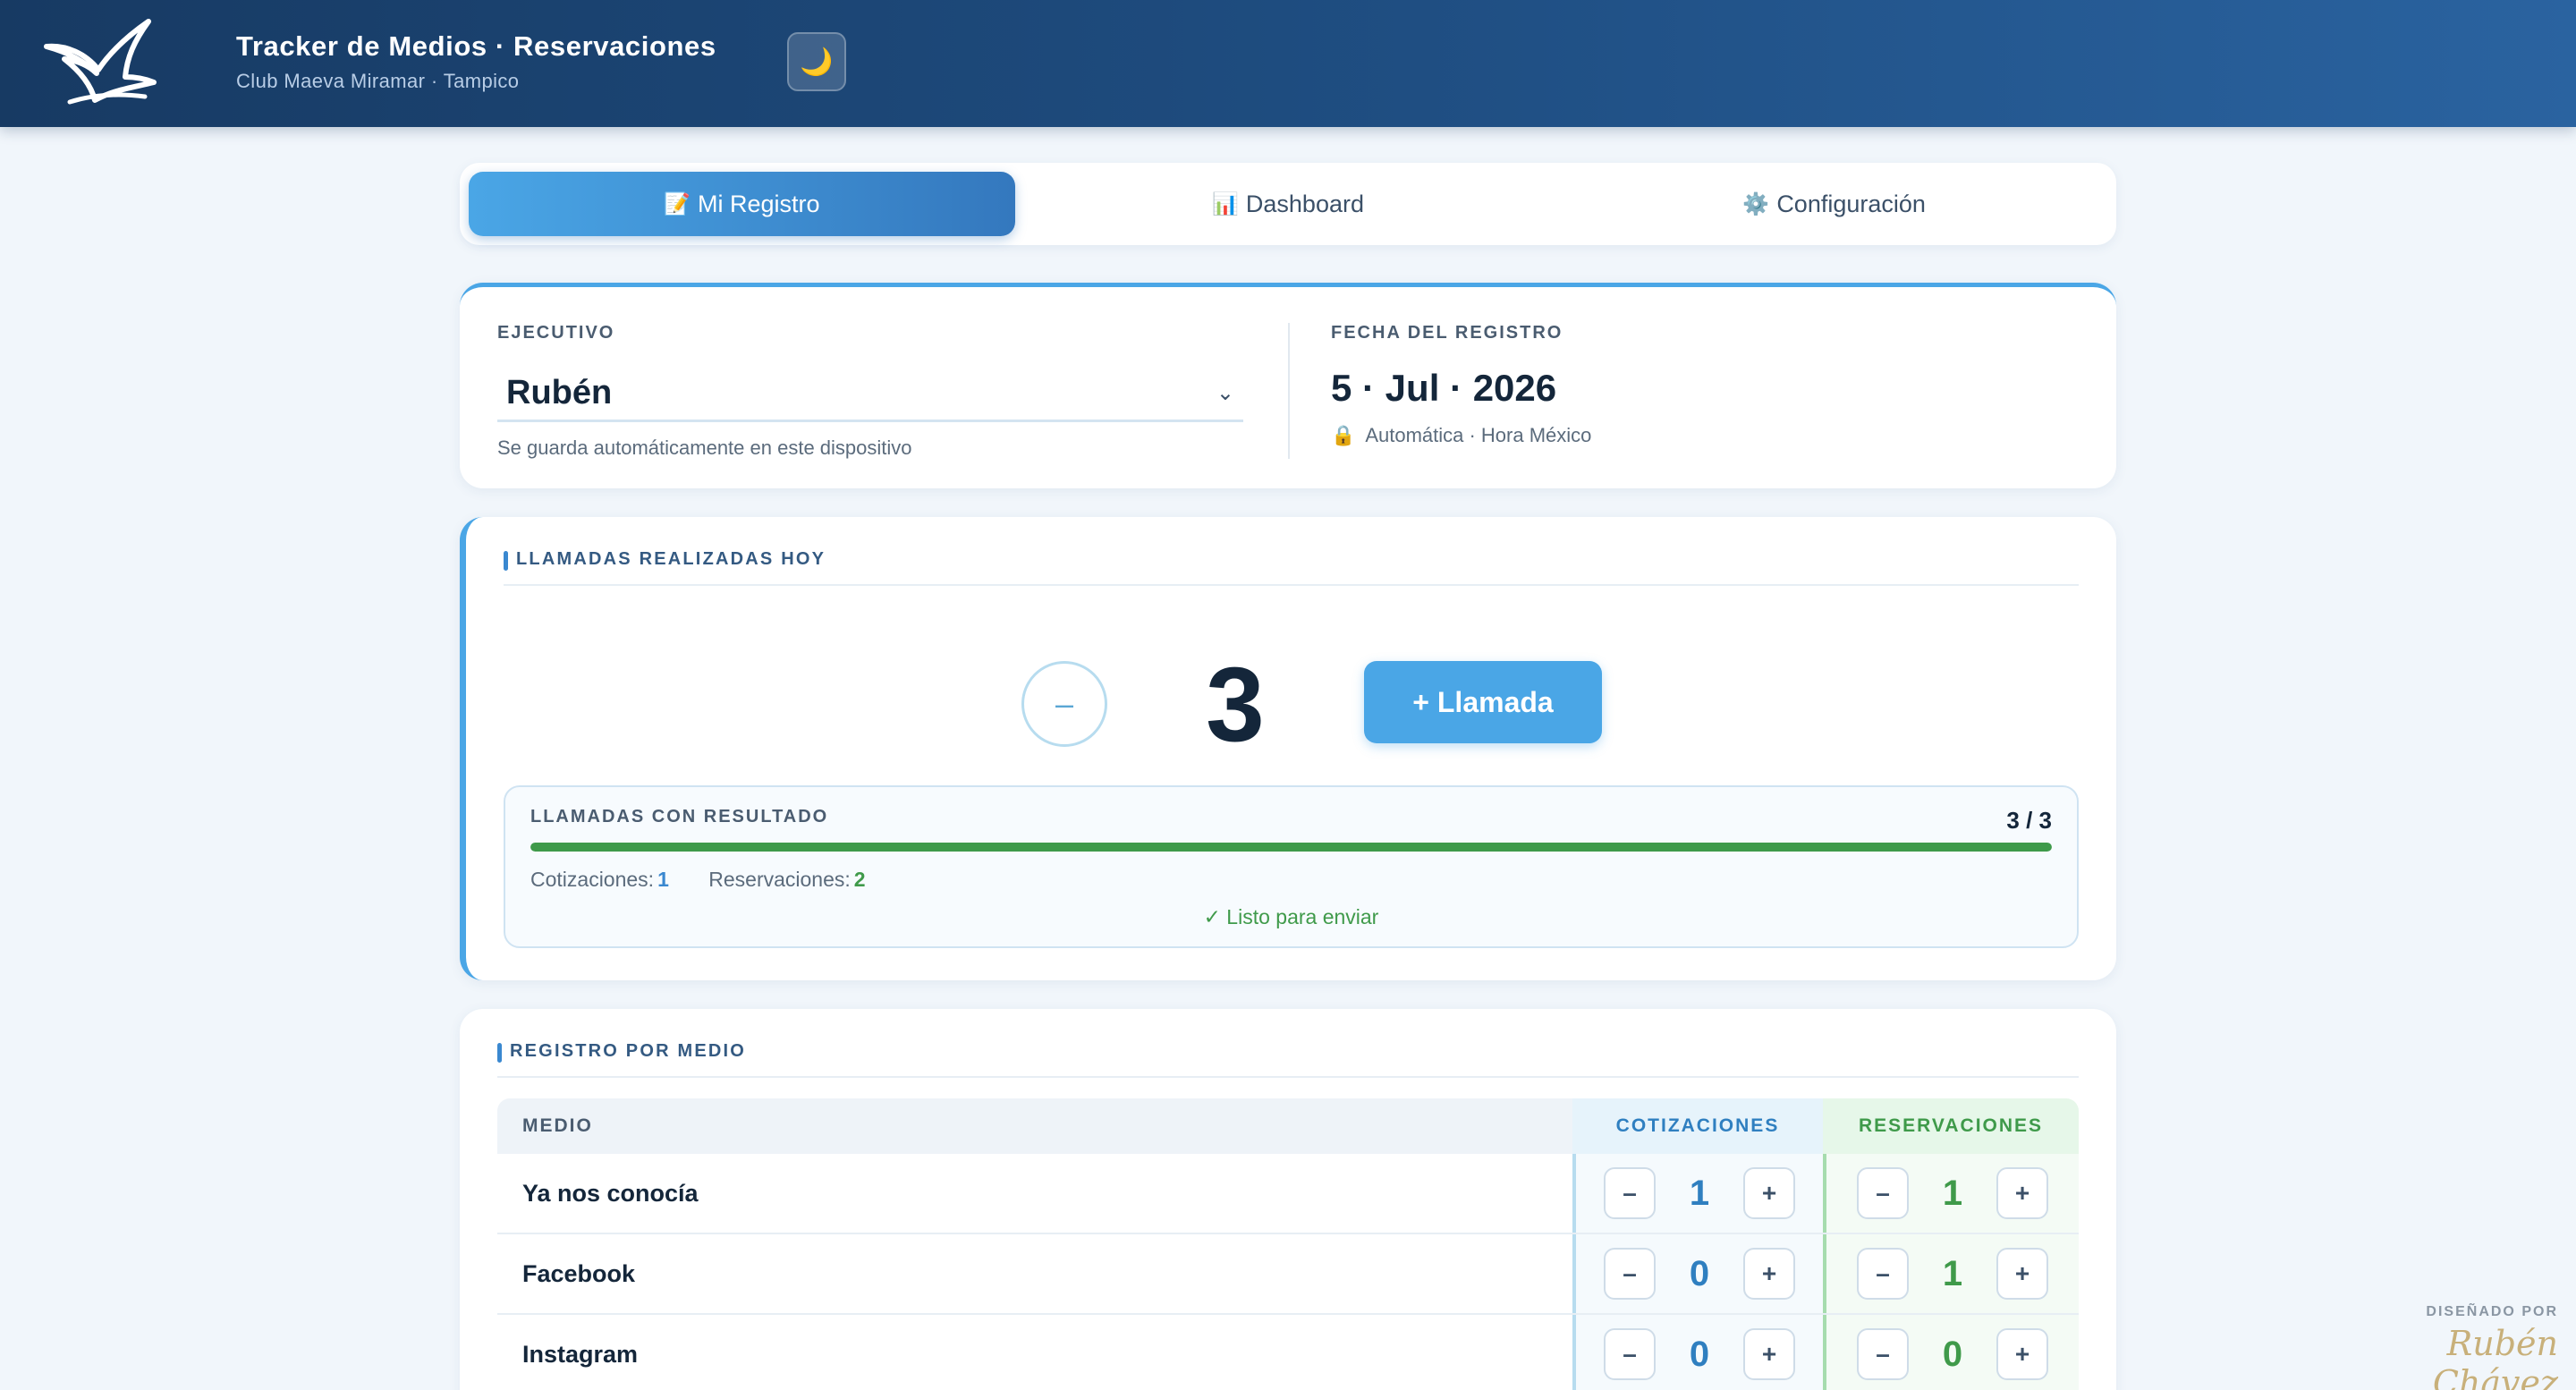 The width and height of the screenshot is (2576, 1390). What do you see at coordinates (759, 203) in the screenshot?
I see `tab-label: Mi Registro` at bounding box center [759, 203].